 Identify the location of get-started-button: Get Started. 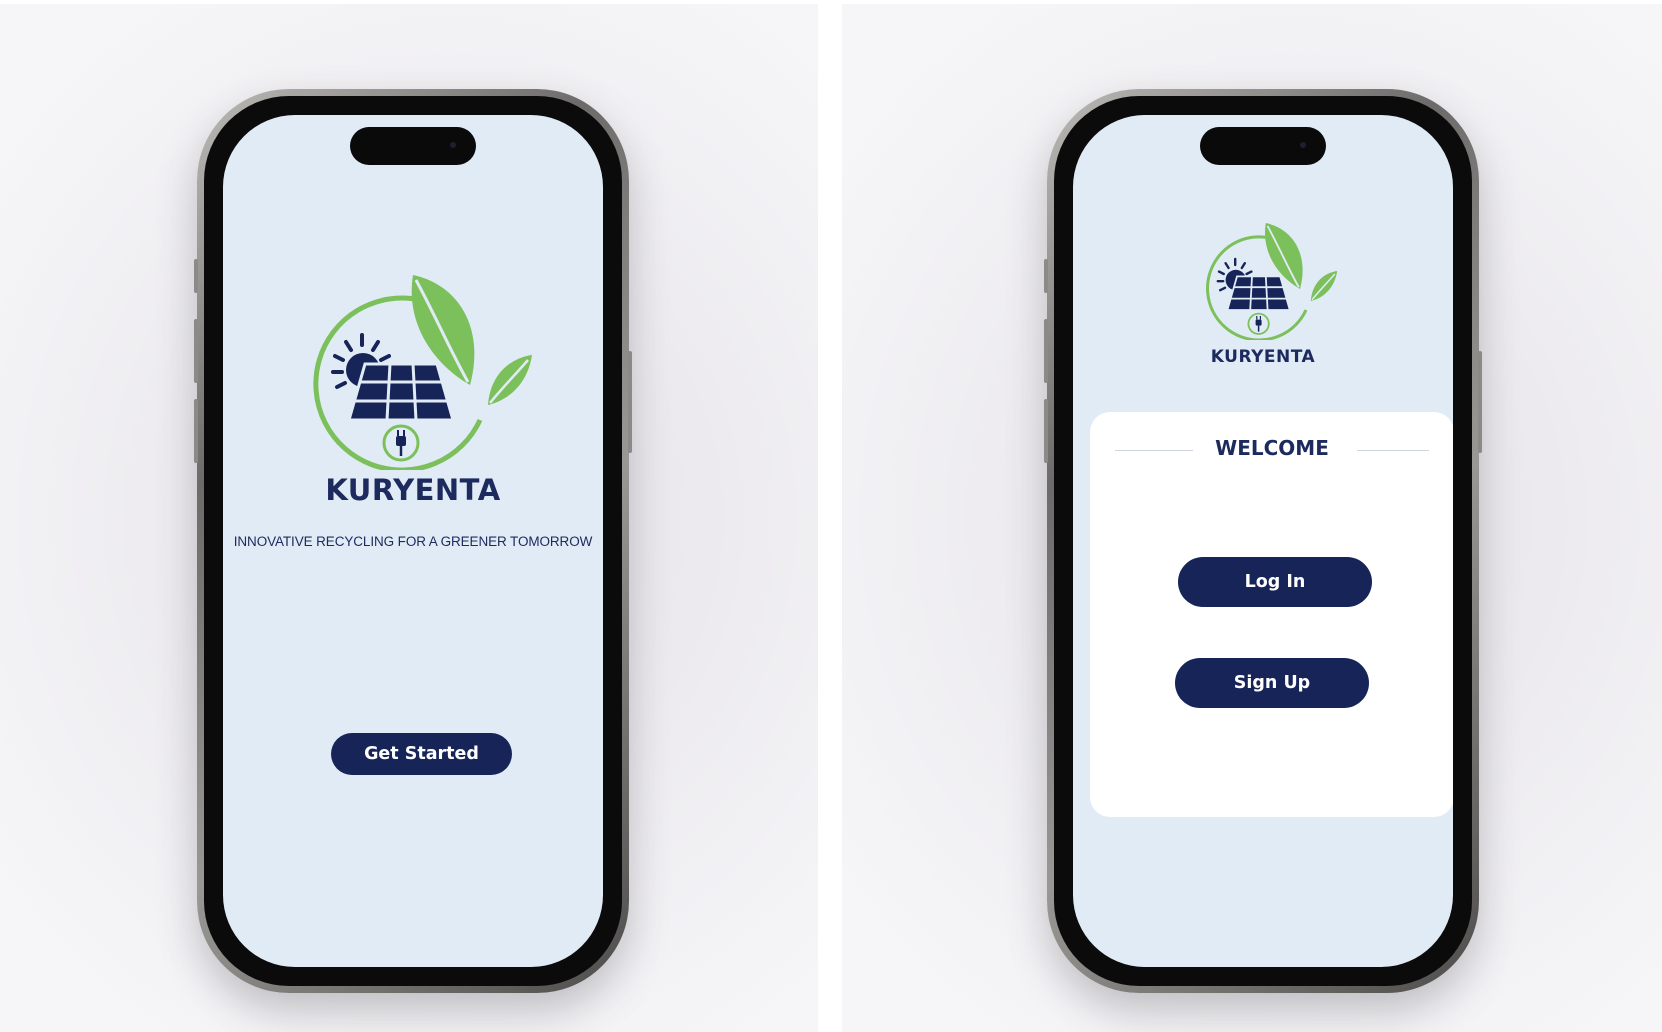
(421, 754).